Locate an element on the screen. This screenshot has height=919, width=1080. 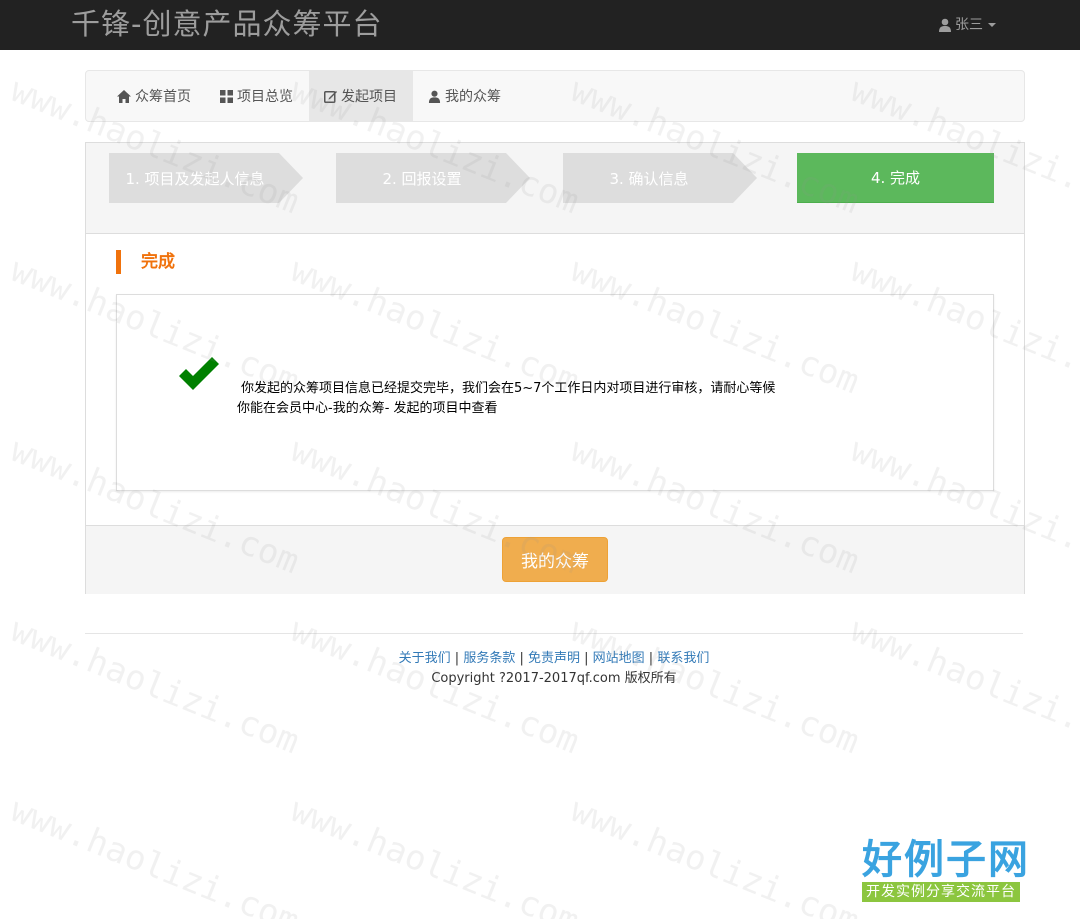
tab-my-crowdfunding: 我的众筹 is located at coordinates (464, 96).